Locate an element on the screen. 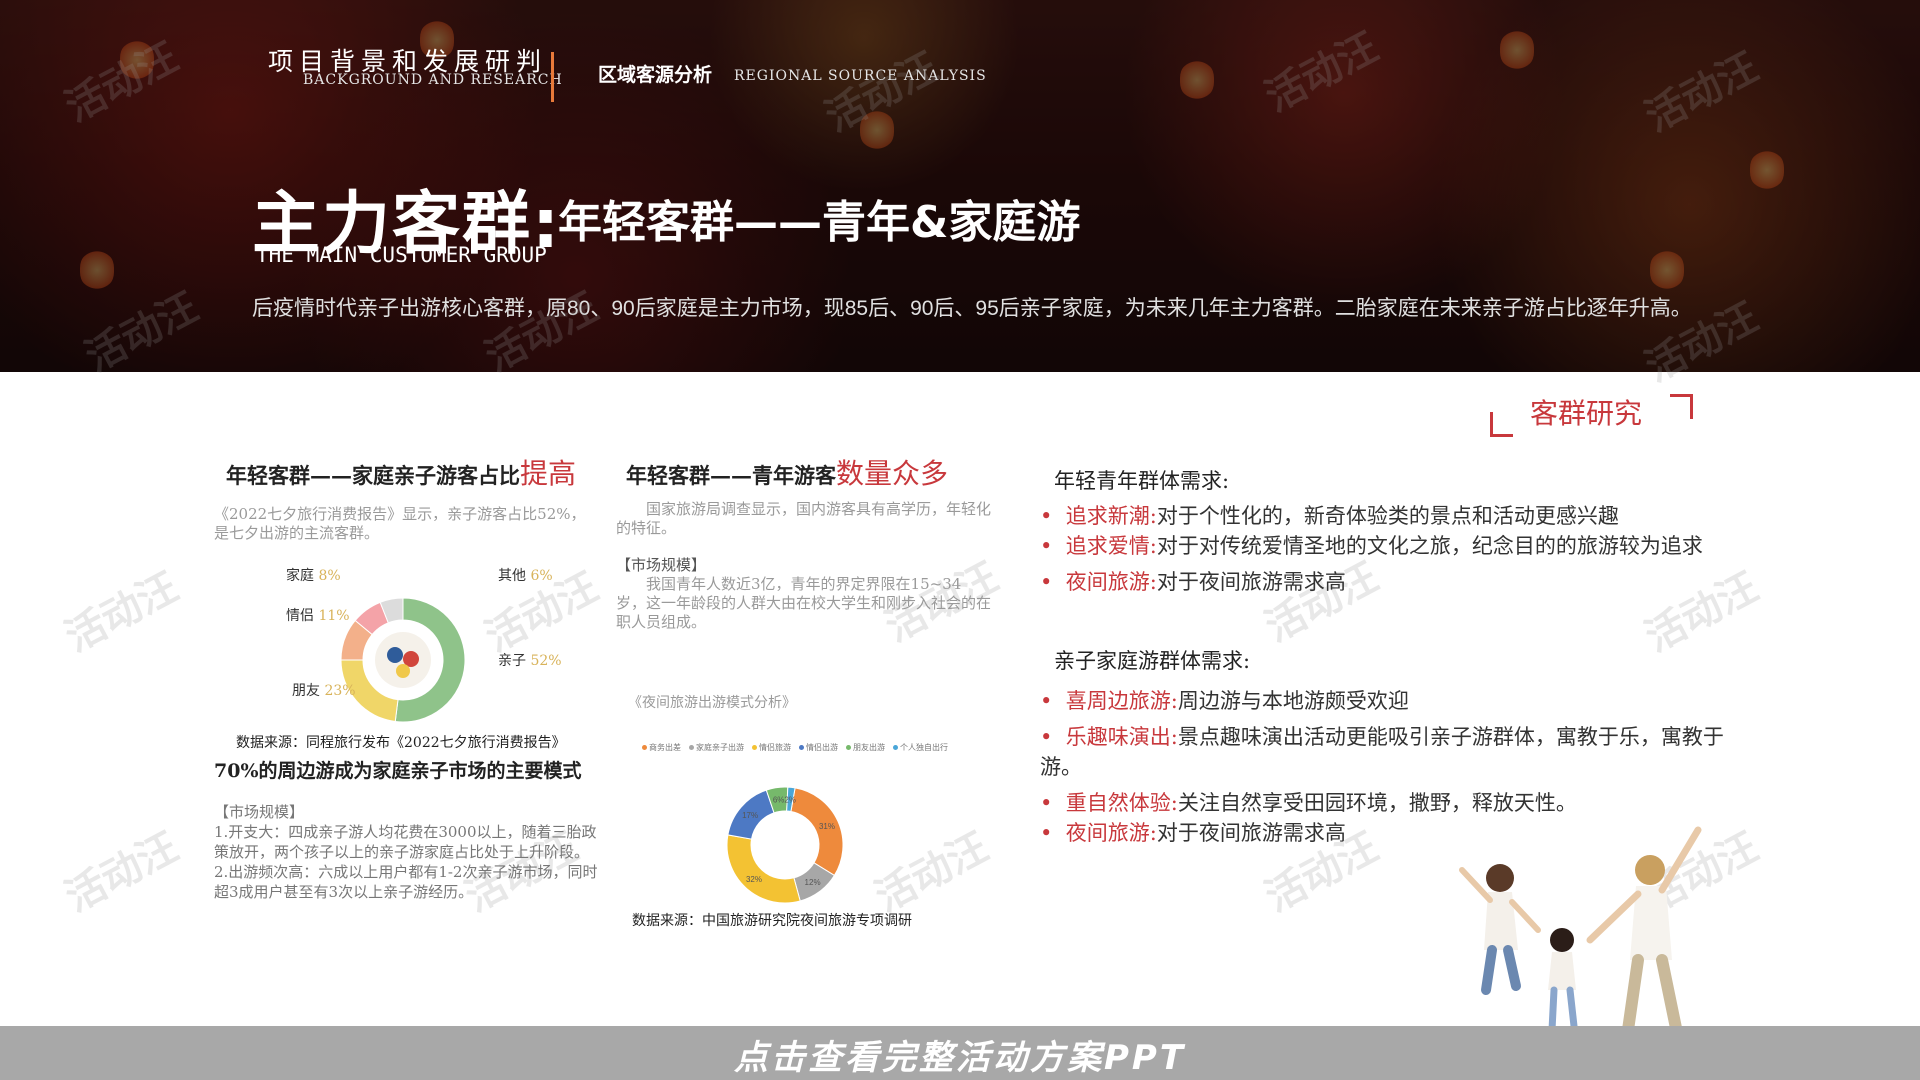 The height and width of the screenshot is (1080, 1920). section-divider is located at coordinates (552, 77).